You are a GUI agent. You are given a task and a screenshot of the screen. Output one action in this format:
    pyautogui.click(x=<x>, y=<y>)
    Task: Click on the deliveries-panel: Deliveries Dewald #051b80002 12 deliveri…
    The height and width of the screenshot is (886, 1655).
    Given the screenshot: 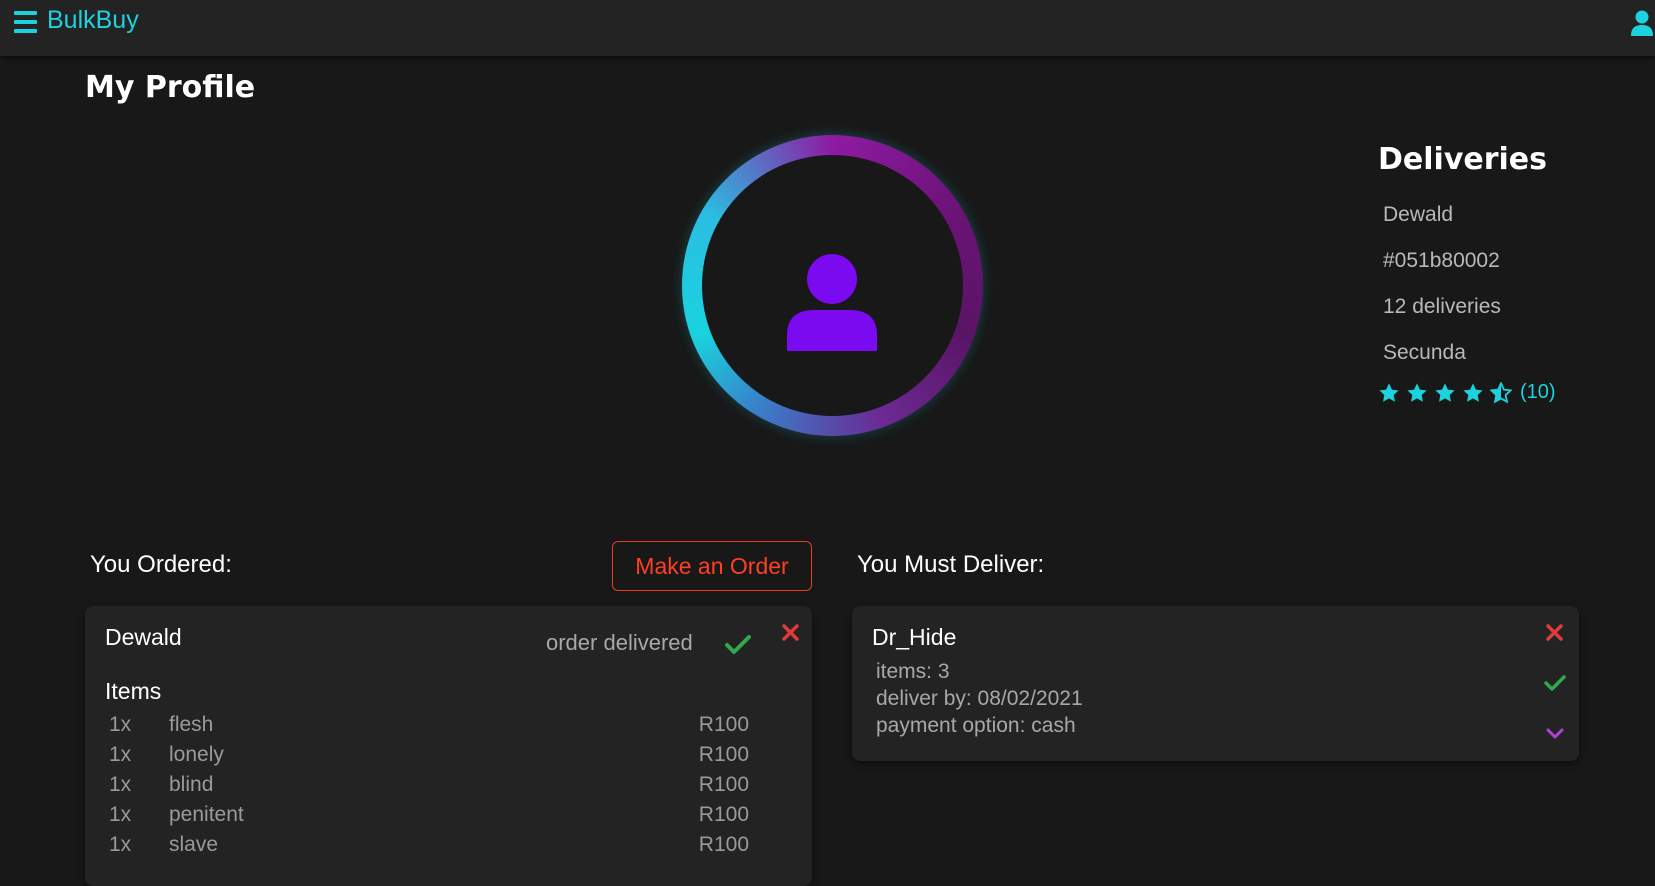 What is the action you would take?
    pyautogui.click(x=1508, y=273)
    